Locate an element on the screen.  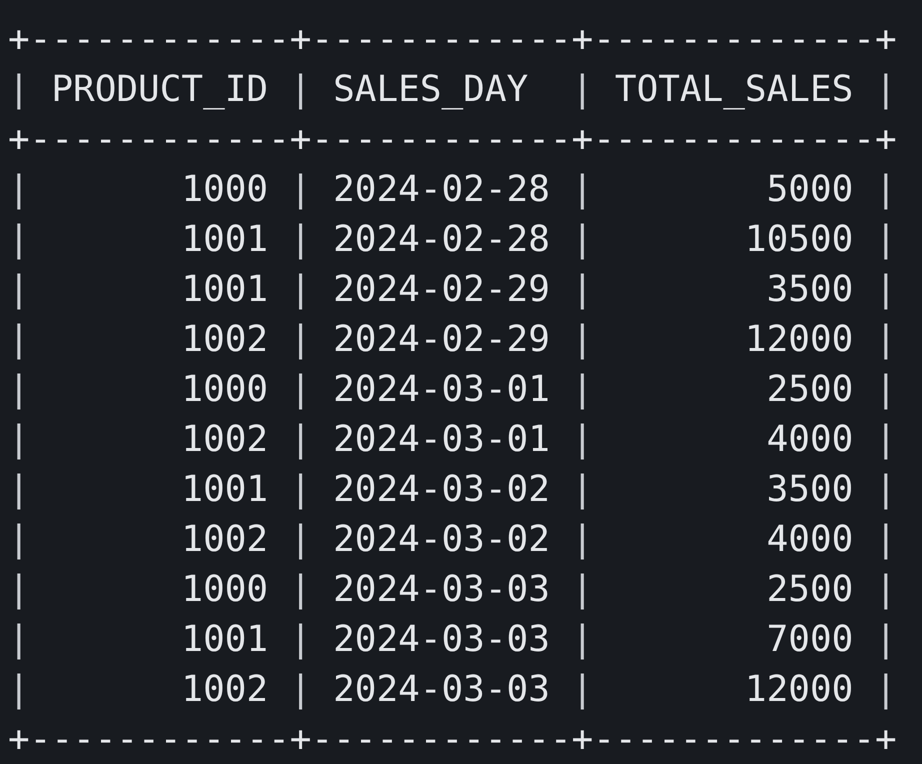
table-cell-text: 7000 is located at coordinates (810, 640).